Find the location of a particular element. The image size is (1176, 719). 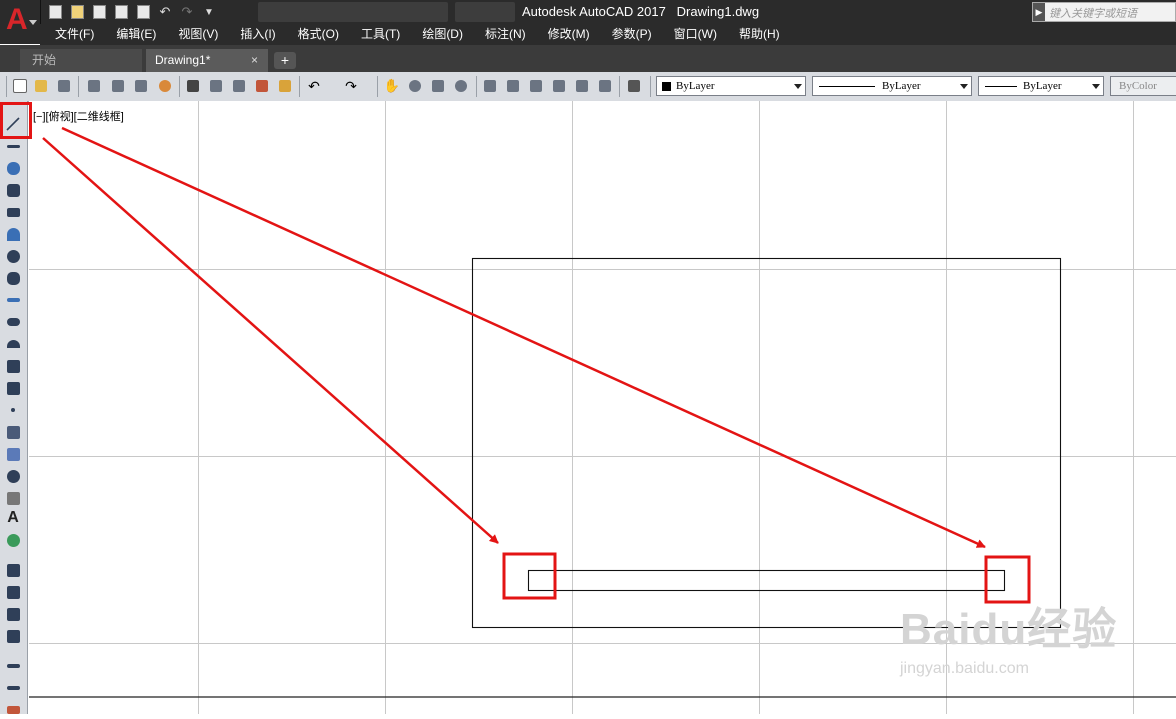

table-icon is located at coordinates (13, 498).